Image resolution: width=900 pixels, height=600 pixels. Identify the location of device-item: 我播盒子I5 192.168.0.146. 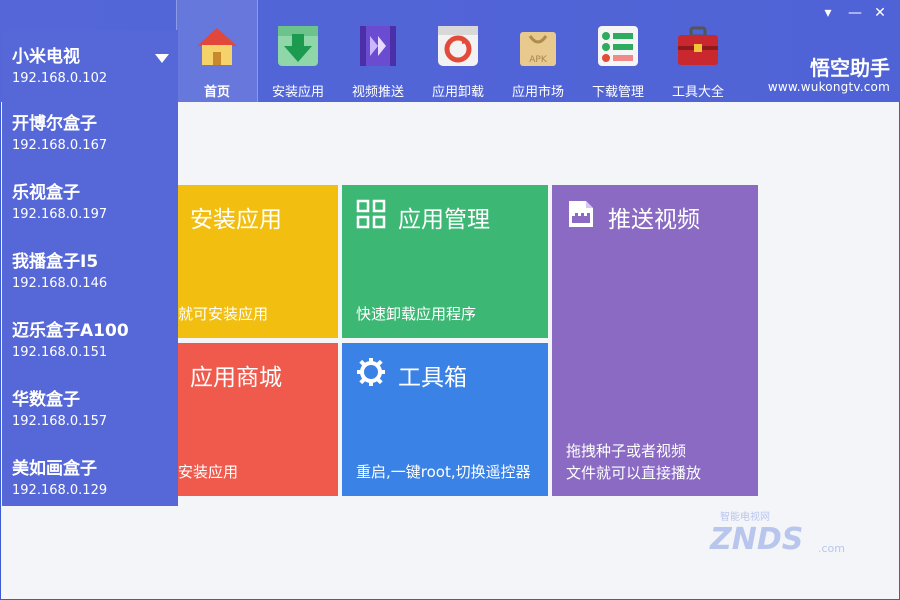
(92, 277).